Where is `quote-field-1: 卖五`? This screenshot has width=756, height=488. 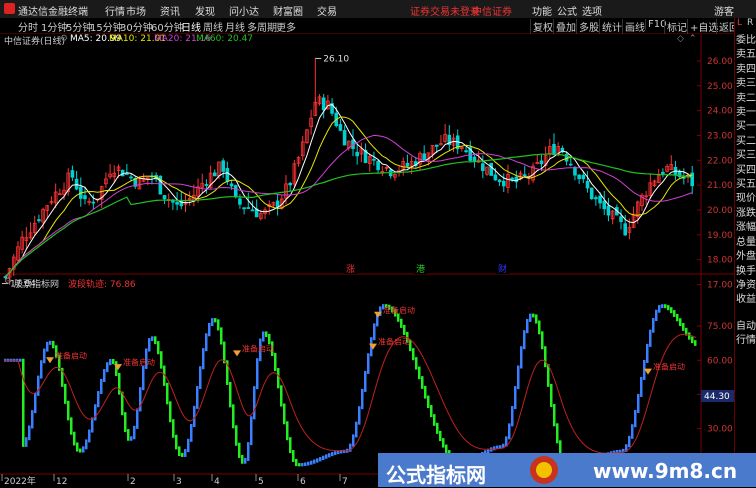
quote-field-1: 卖五 is located at coordinates (746, 55).